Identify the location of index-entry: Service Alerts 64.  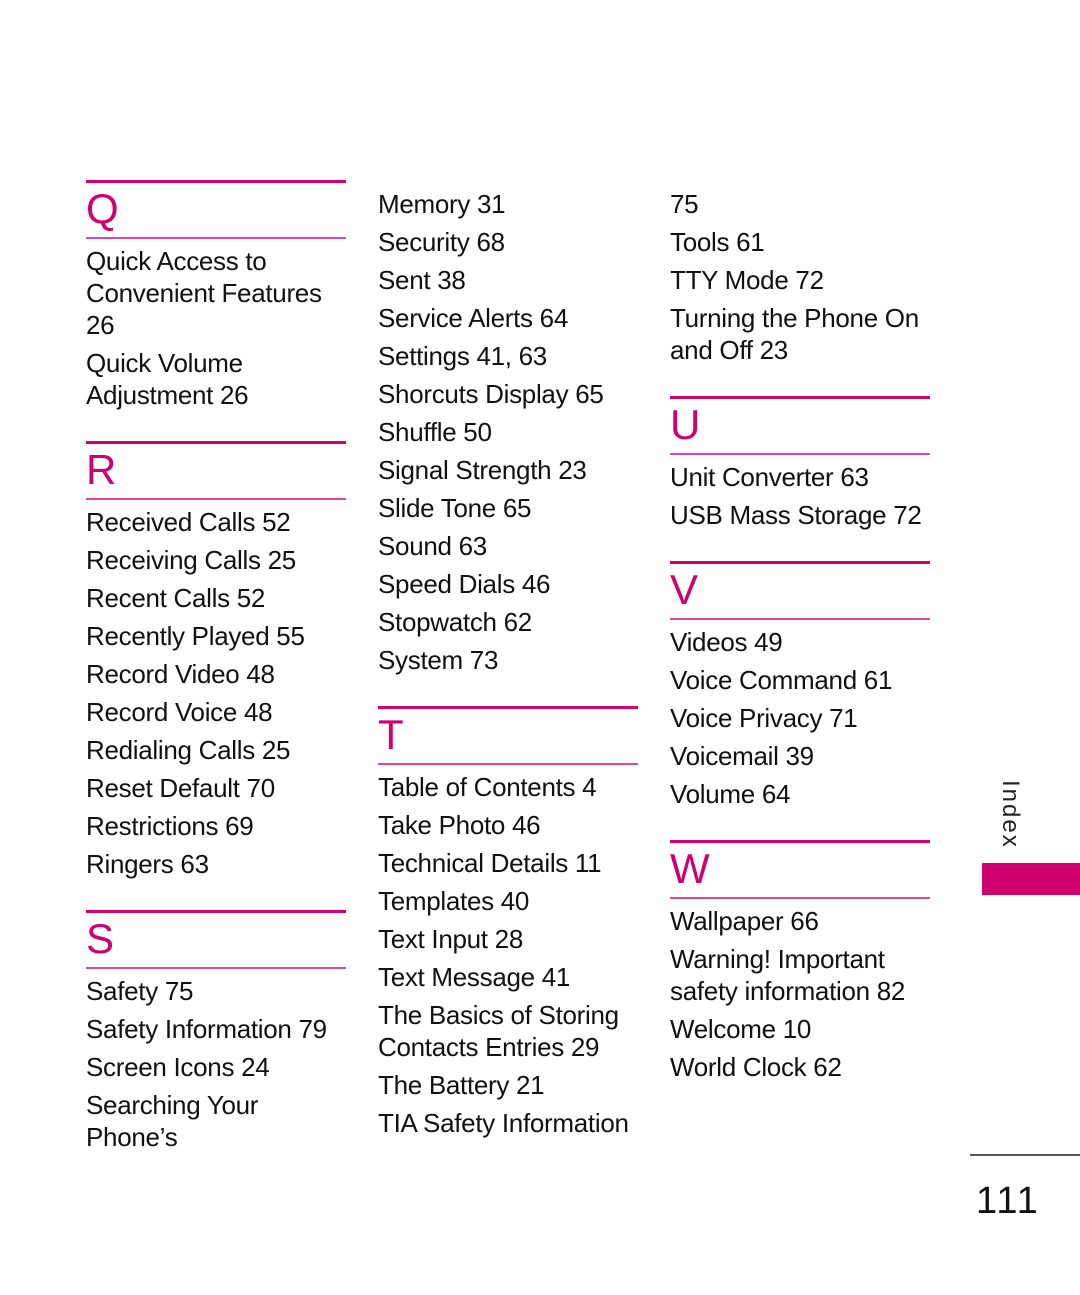
(473, 318).